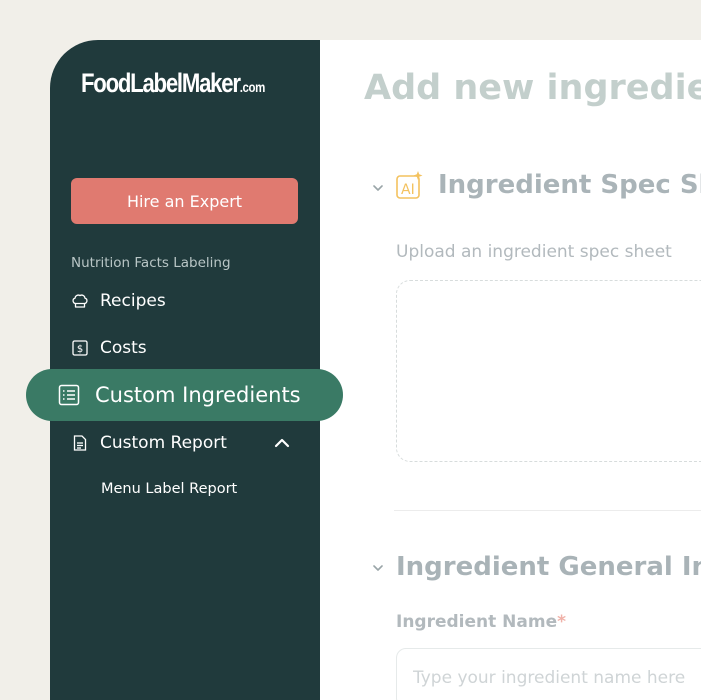 The image size is (701, 700). What do you see at coordinates (569, 185) in the screenshot?
I see `spec-section-title: Ingredient Spec Sheet` at bounding box center [569, 185].